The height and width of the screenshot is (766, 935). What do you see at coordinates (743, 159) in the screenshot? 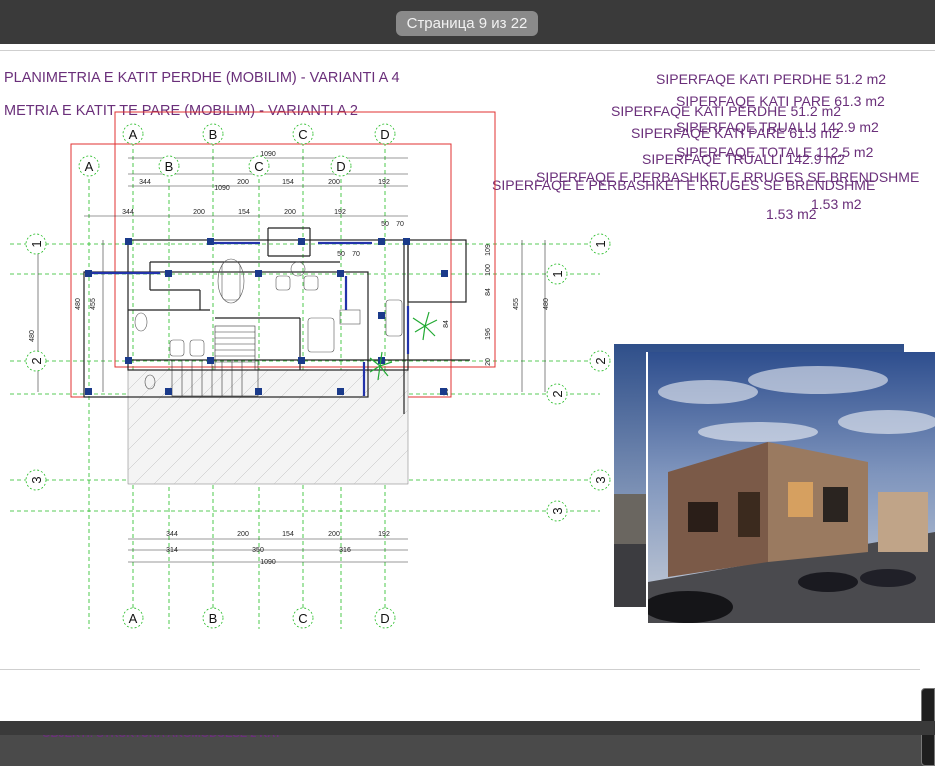
I see `area-plot-alt: SIPERFAQE TRUALLI 142.9 m2` at bounding box center [743, 159].